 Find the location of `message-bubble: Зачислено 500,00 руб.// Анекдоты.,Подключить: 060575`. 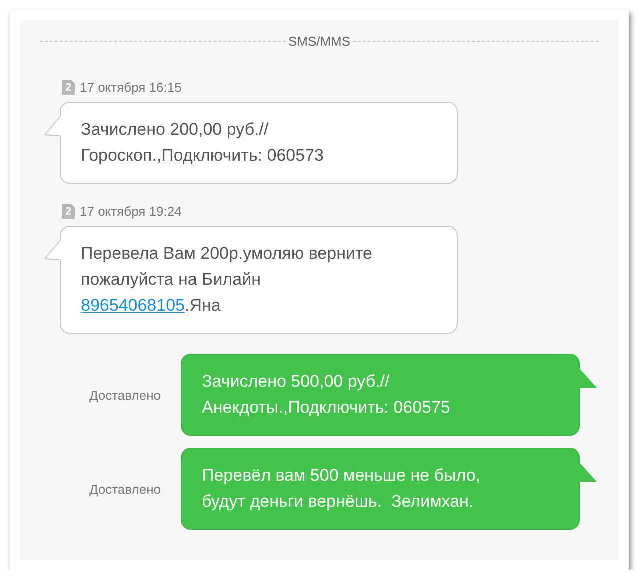

message-bubble: Зачислено 500,00 руб.// Анекдоты.,Подключить: 060575 is located at coordinates (380, 395).